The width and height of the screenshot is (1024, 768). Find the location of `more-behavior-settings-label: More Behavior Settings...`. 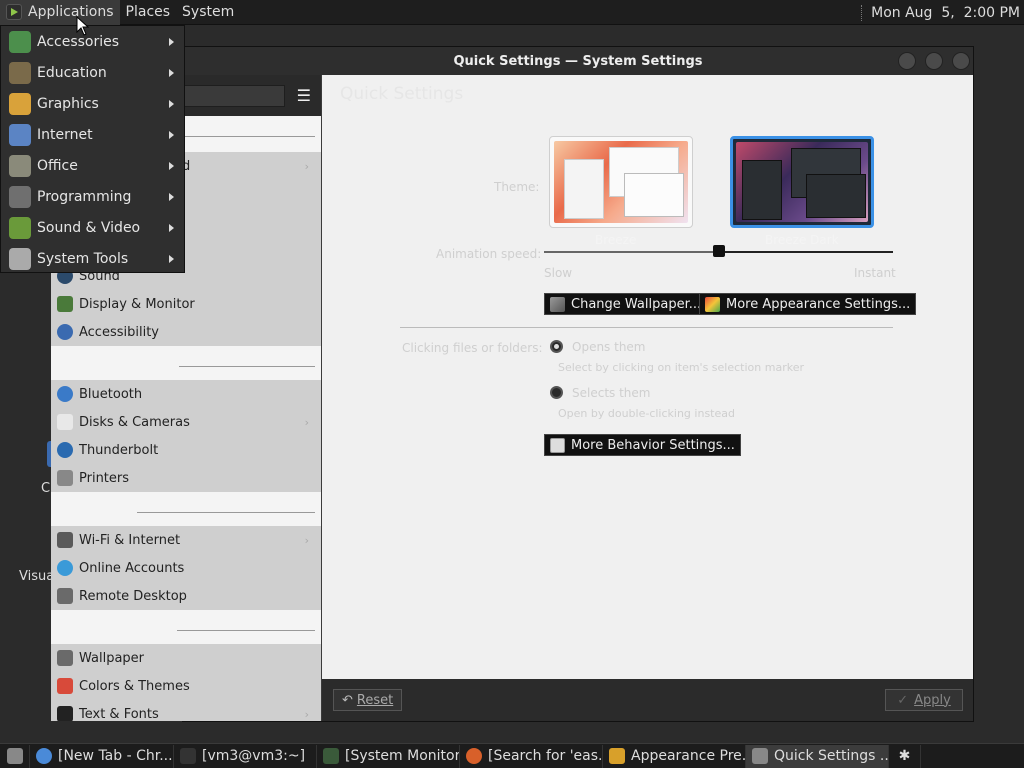

more-behavior-settings-label: More Behavior Settings... is located at coordinates (653, 445).